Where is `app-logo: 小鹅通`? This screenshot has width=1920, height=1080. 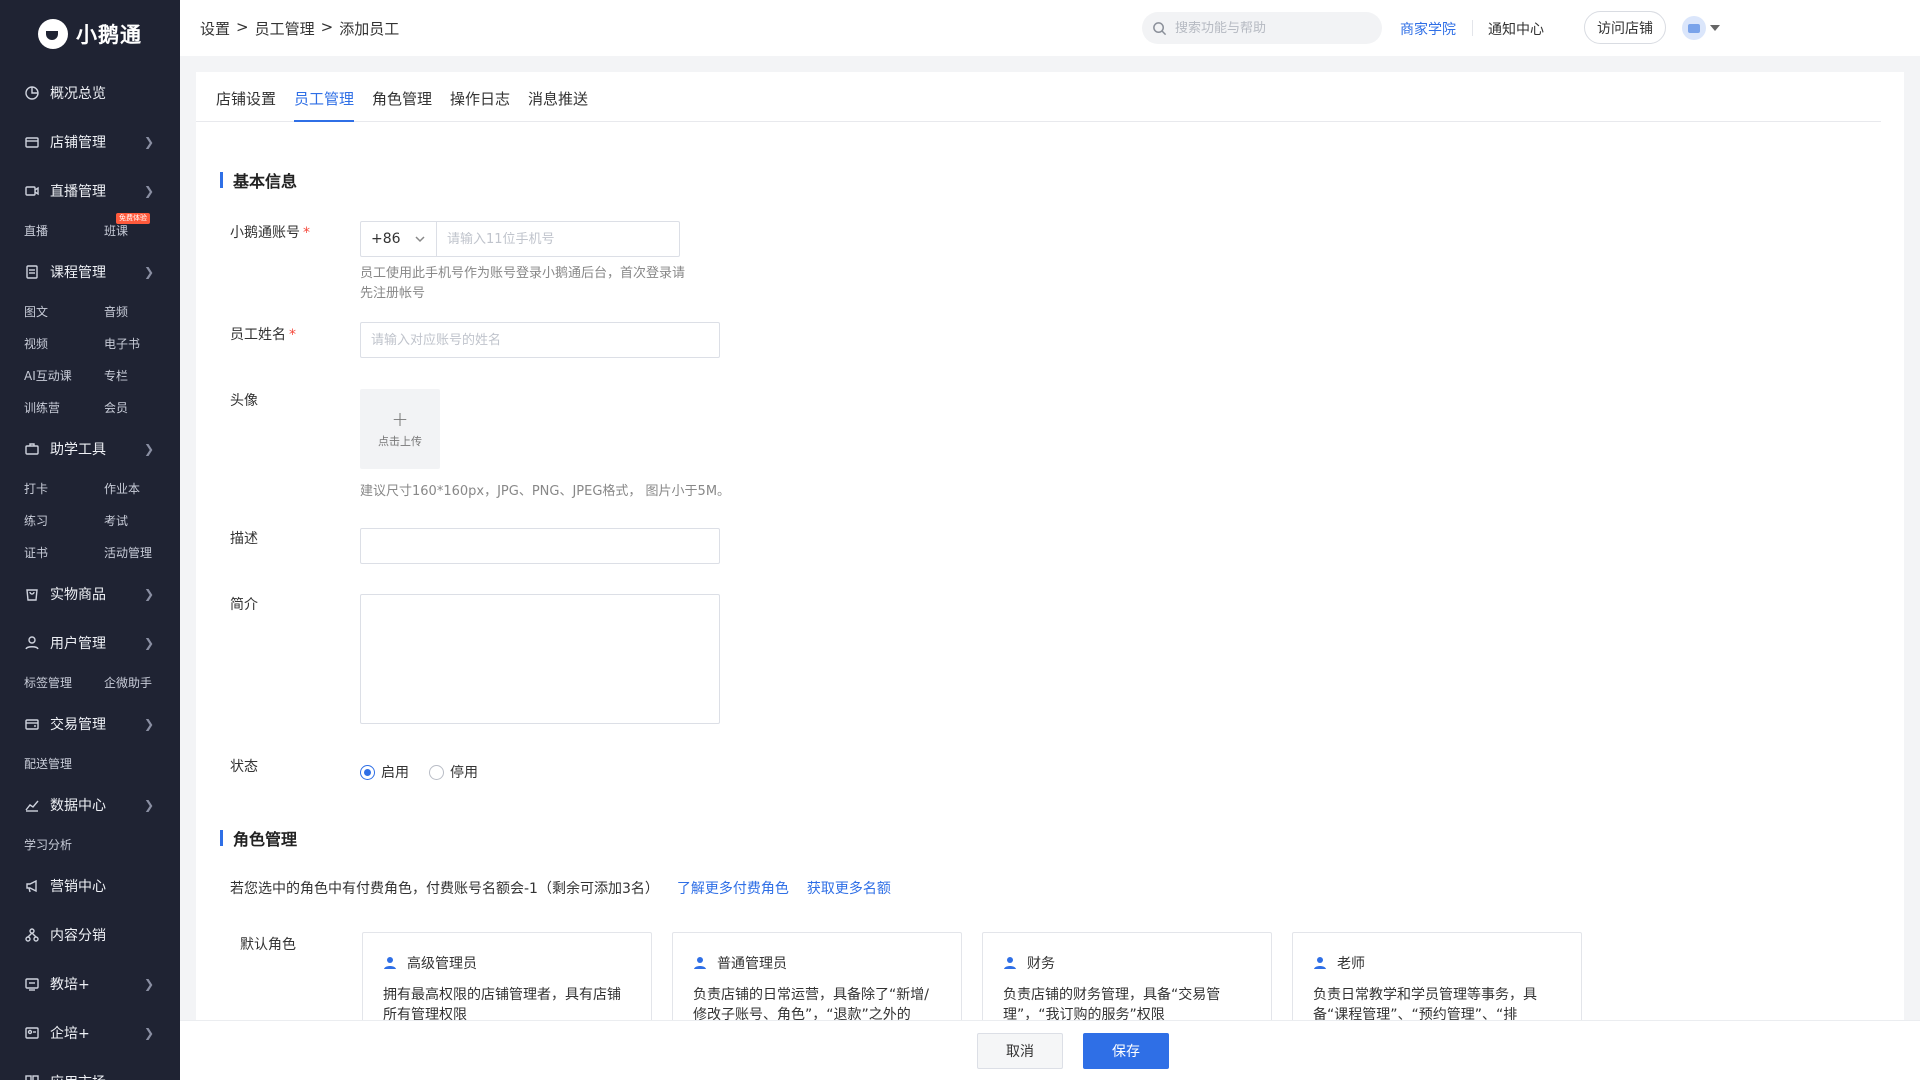 app-logo: 小鹅通 is located at coordinates (90, 34).